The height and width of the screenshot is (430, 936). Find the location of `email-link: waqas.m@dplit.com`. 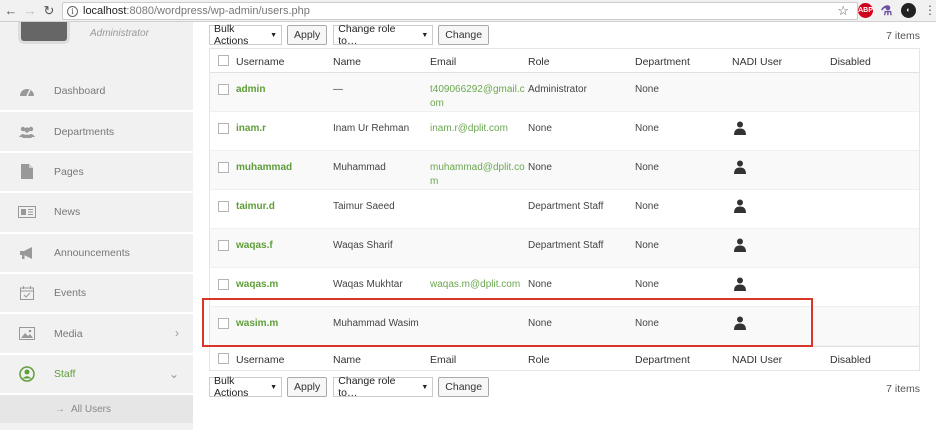

email-link: waqas.m@dplit.com is located at coordinates (477, 285).